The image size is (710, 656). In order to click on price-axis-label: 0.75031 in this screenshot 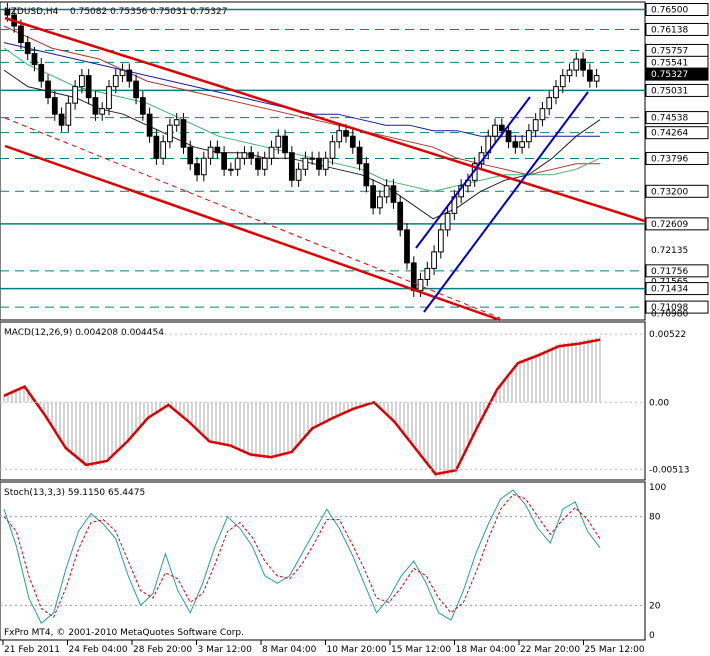, I will do `click(669, 91)`.